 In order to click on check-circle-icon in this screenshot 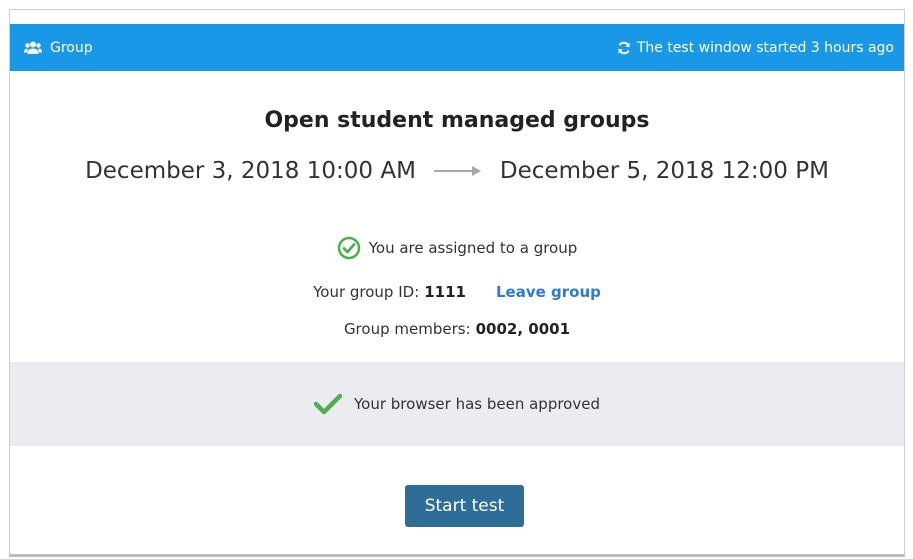, I will do `click(348, 248)`.